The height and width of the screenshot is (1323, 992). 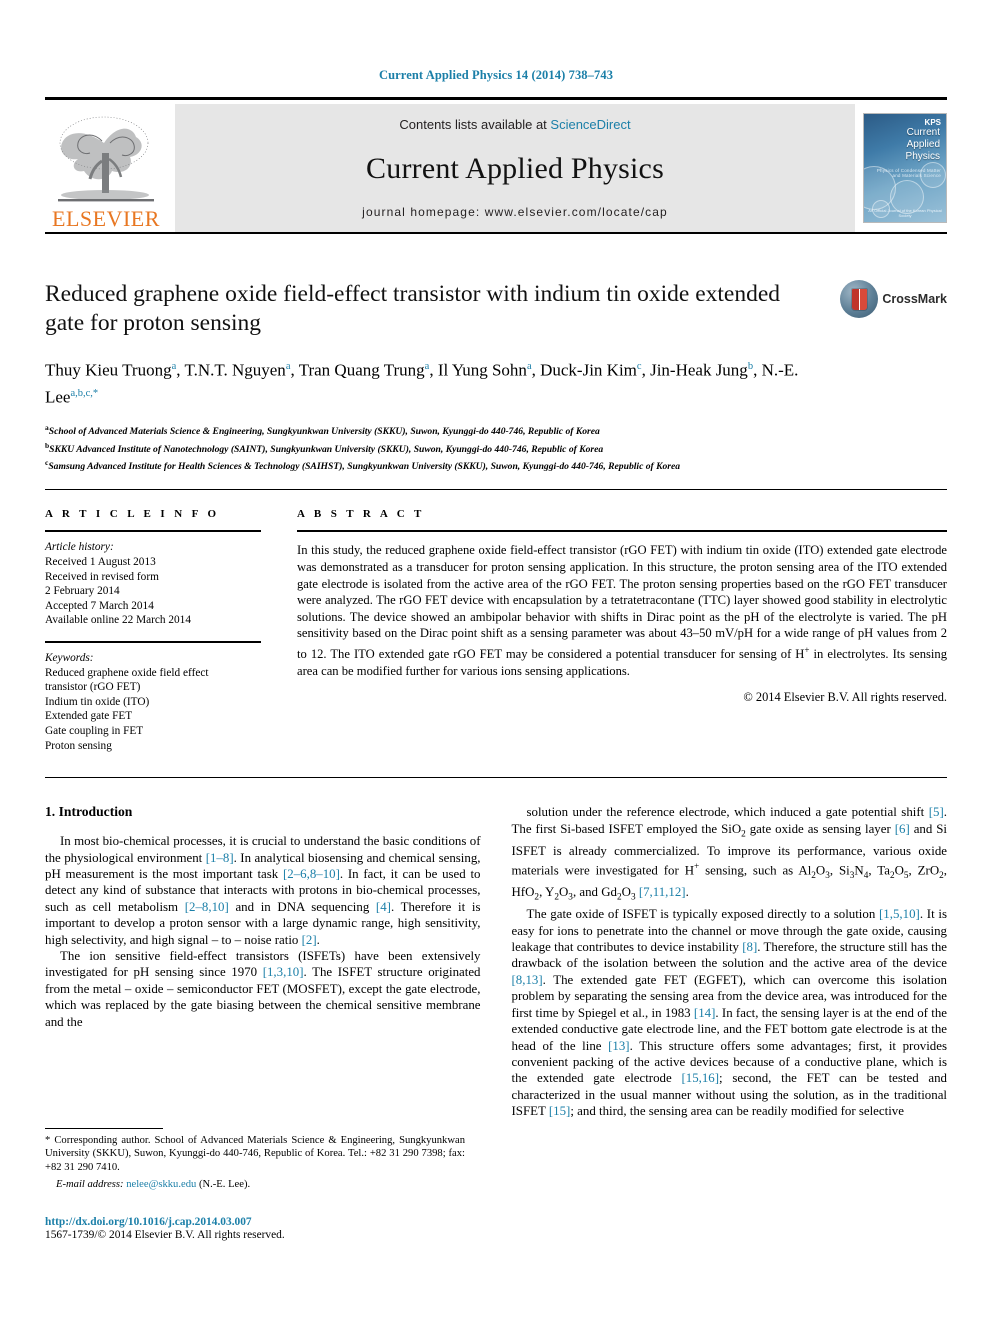 What do you see at coordinates (161, 1184) in the screenshot?
I see `email-link: nelee@skku.edu` at bounding box center [161, 1184].